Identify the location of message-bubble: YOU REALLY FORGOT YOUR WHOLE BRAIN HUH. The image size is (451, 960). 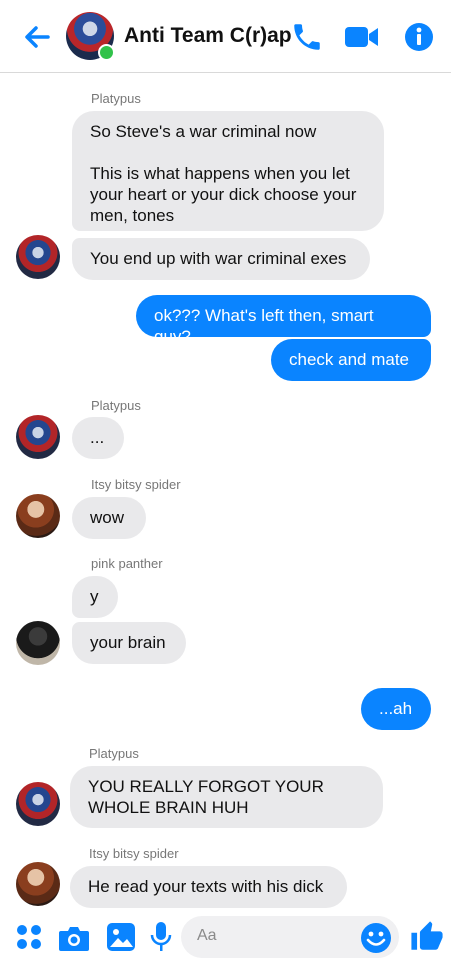
(226, 797).